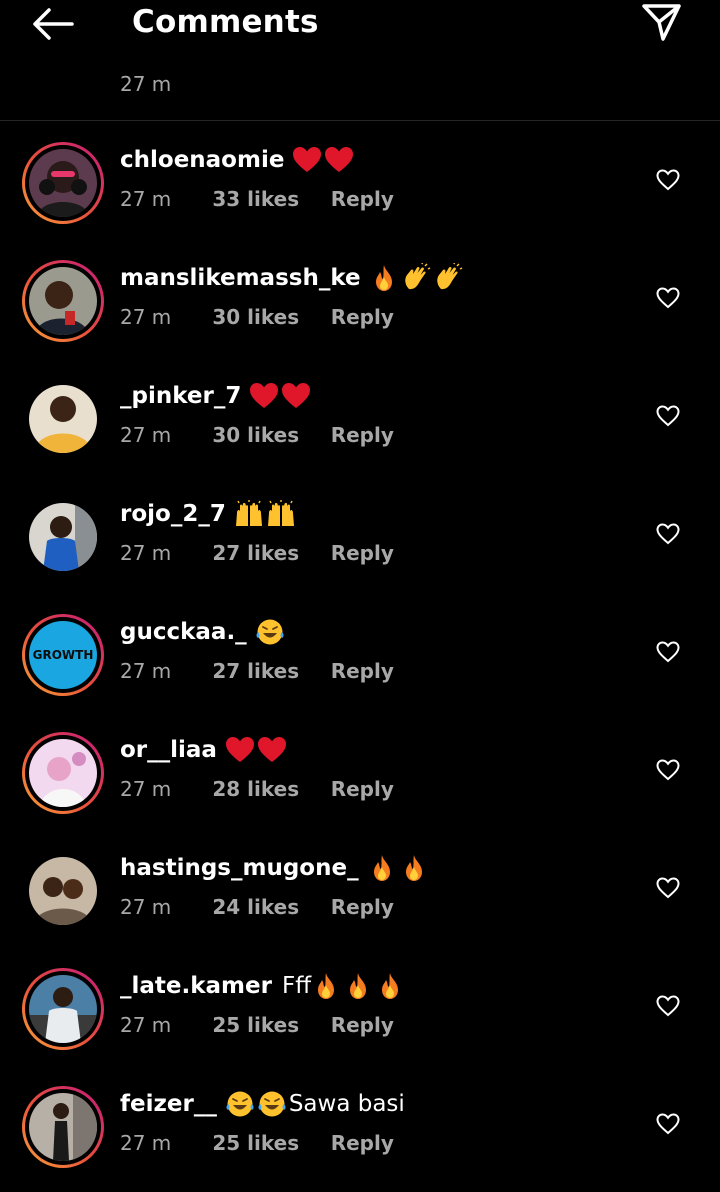 The width and height of the screenshot is (720, 1192). I want to click on comment-likes: 28 likes, so click(268, 789).